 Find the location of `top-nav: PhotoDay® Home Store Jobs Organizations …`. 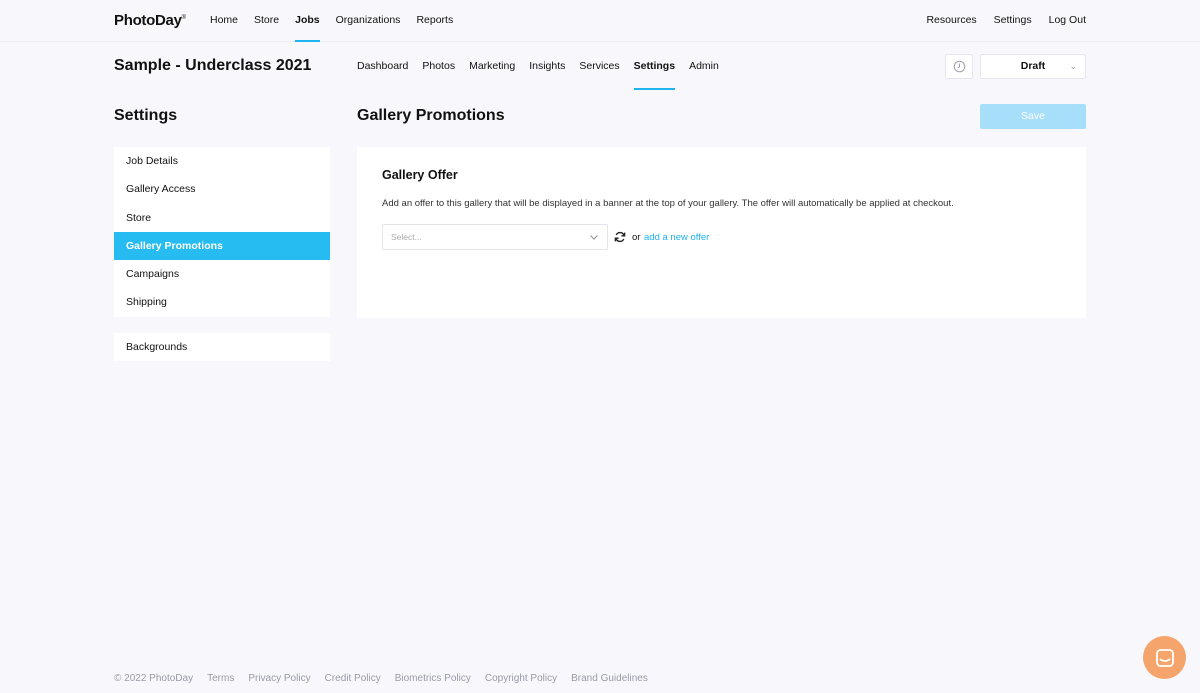

top-nav: PhotoDay® Home Store Jobs Organizations … is located at coordinates (600, 21).